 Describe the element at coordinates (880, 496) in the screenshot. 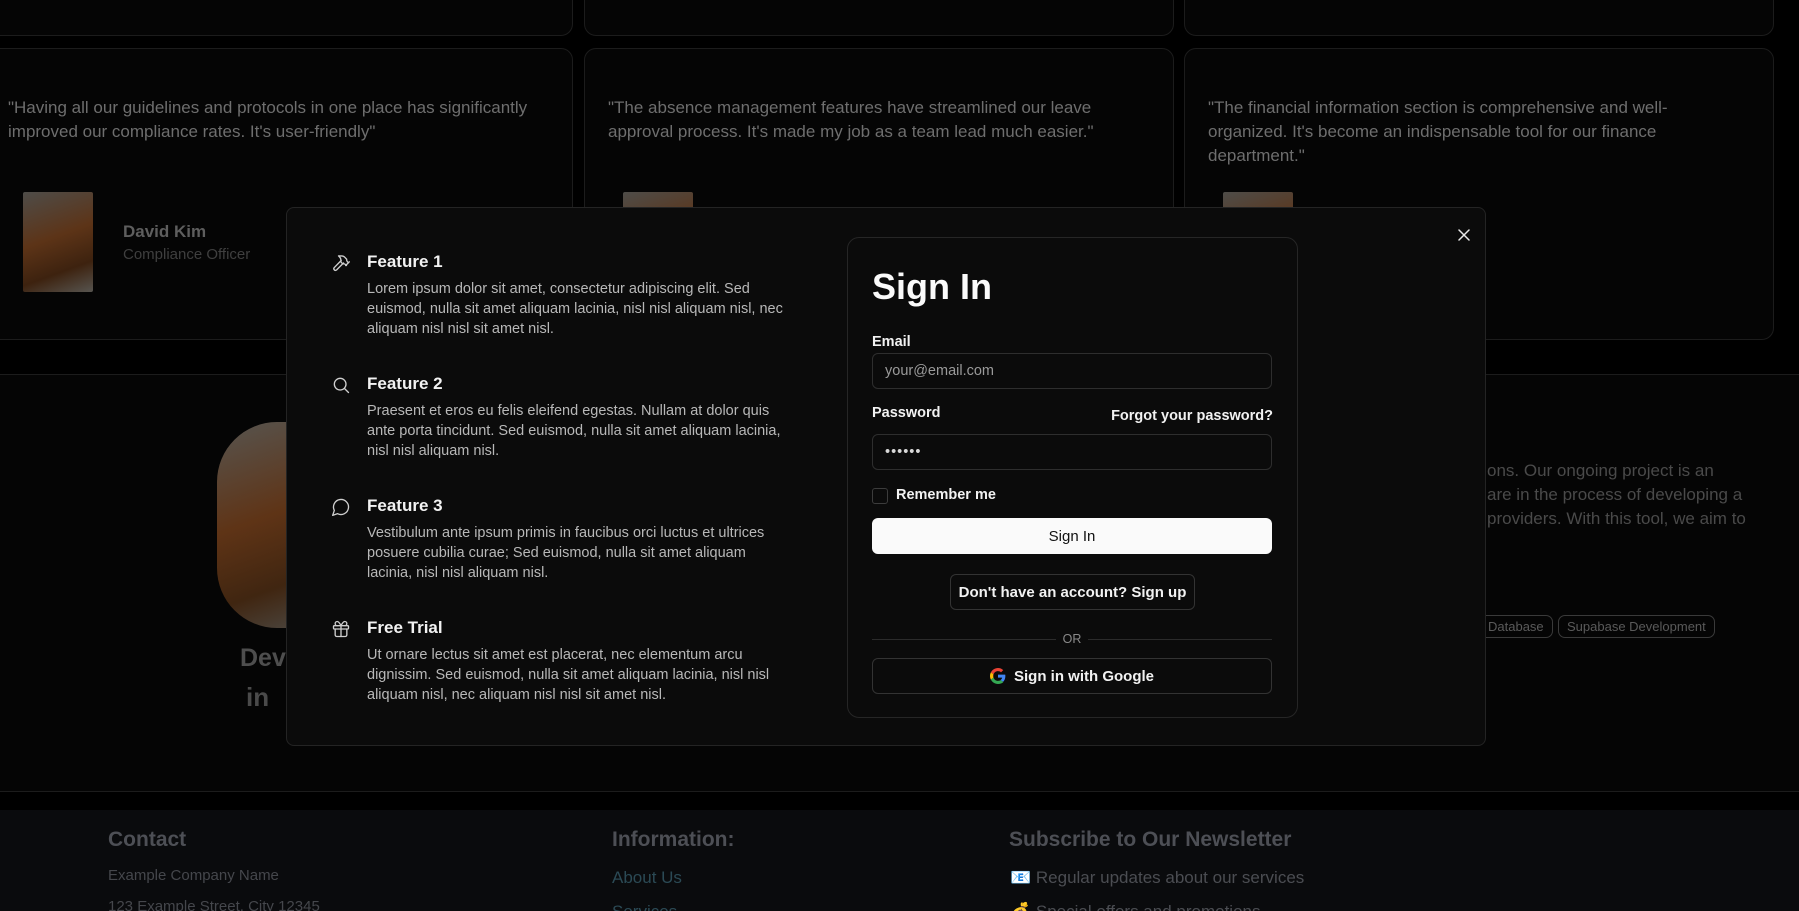

I see `remember-me-checkbox` at that location.